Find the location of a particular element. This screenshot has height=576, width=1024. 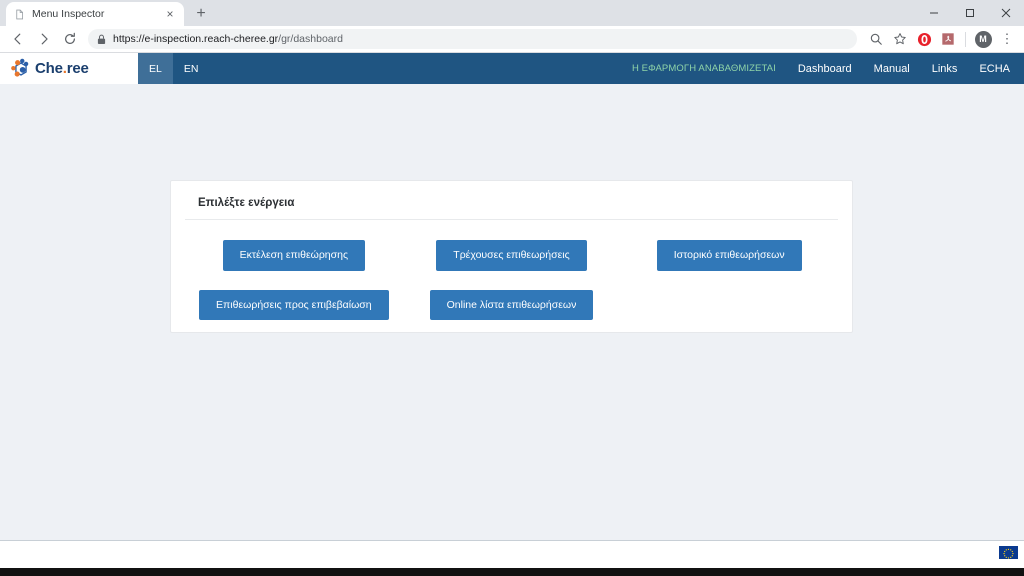

avatar: M is located at coordinates (983, 39).